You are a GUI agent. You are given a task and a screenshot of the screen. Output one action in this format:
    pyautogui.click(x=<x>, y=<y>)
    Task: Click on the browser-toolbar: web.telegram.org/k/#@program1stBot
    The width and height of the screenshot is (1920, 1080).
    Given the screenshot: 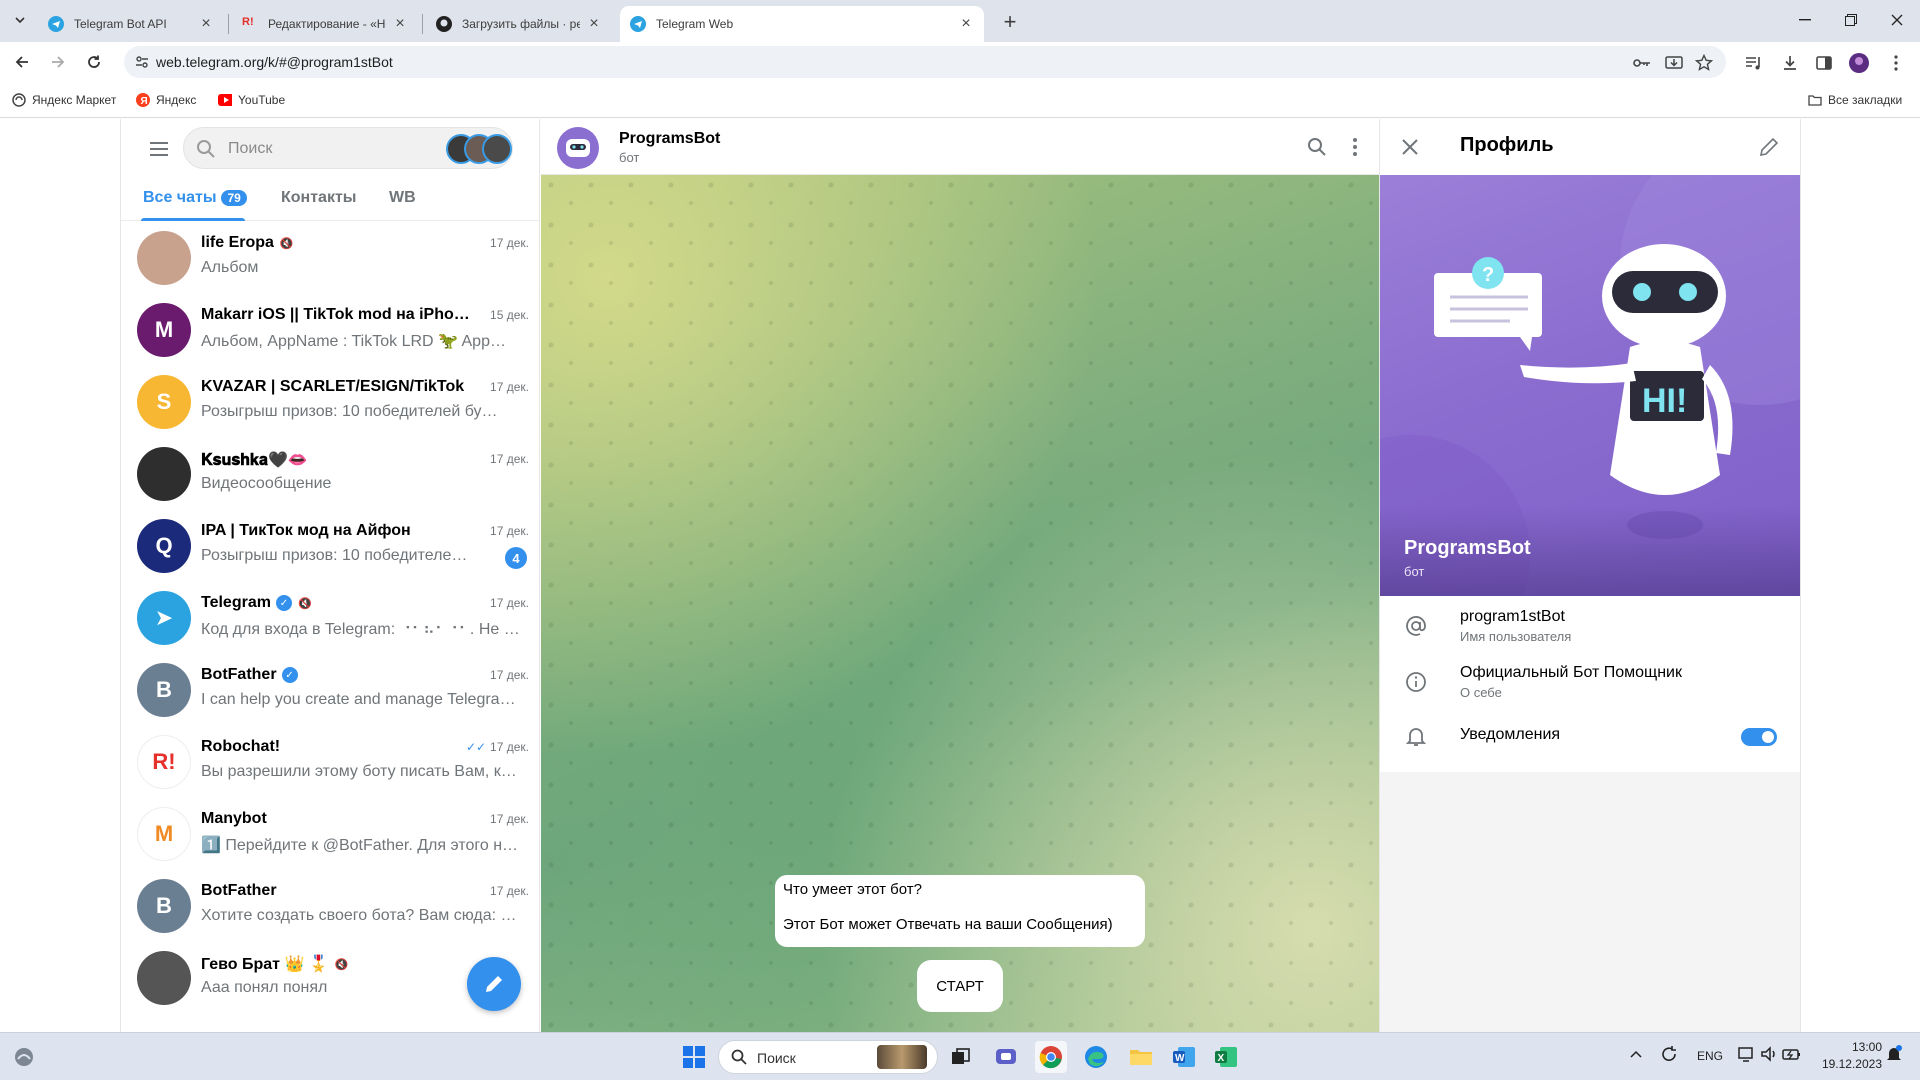 What is the action you would take?
    pyautogui.click(x=960, y=62)
    